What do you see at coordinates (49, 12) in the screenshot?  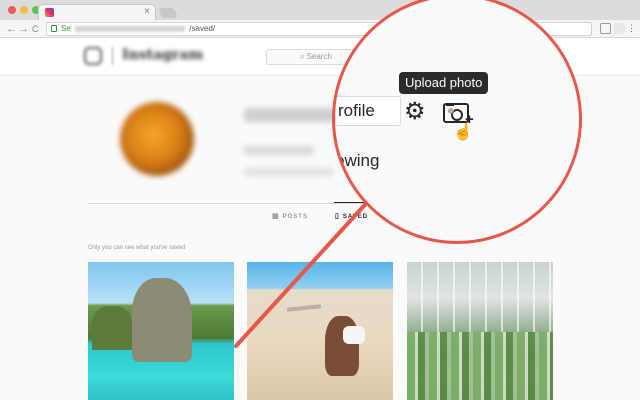 I see `instagram-favicon-icon` at bounding box center [49, 12].